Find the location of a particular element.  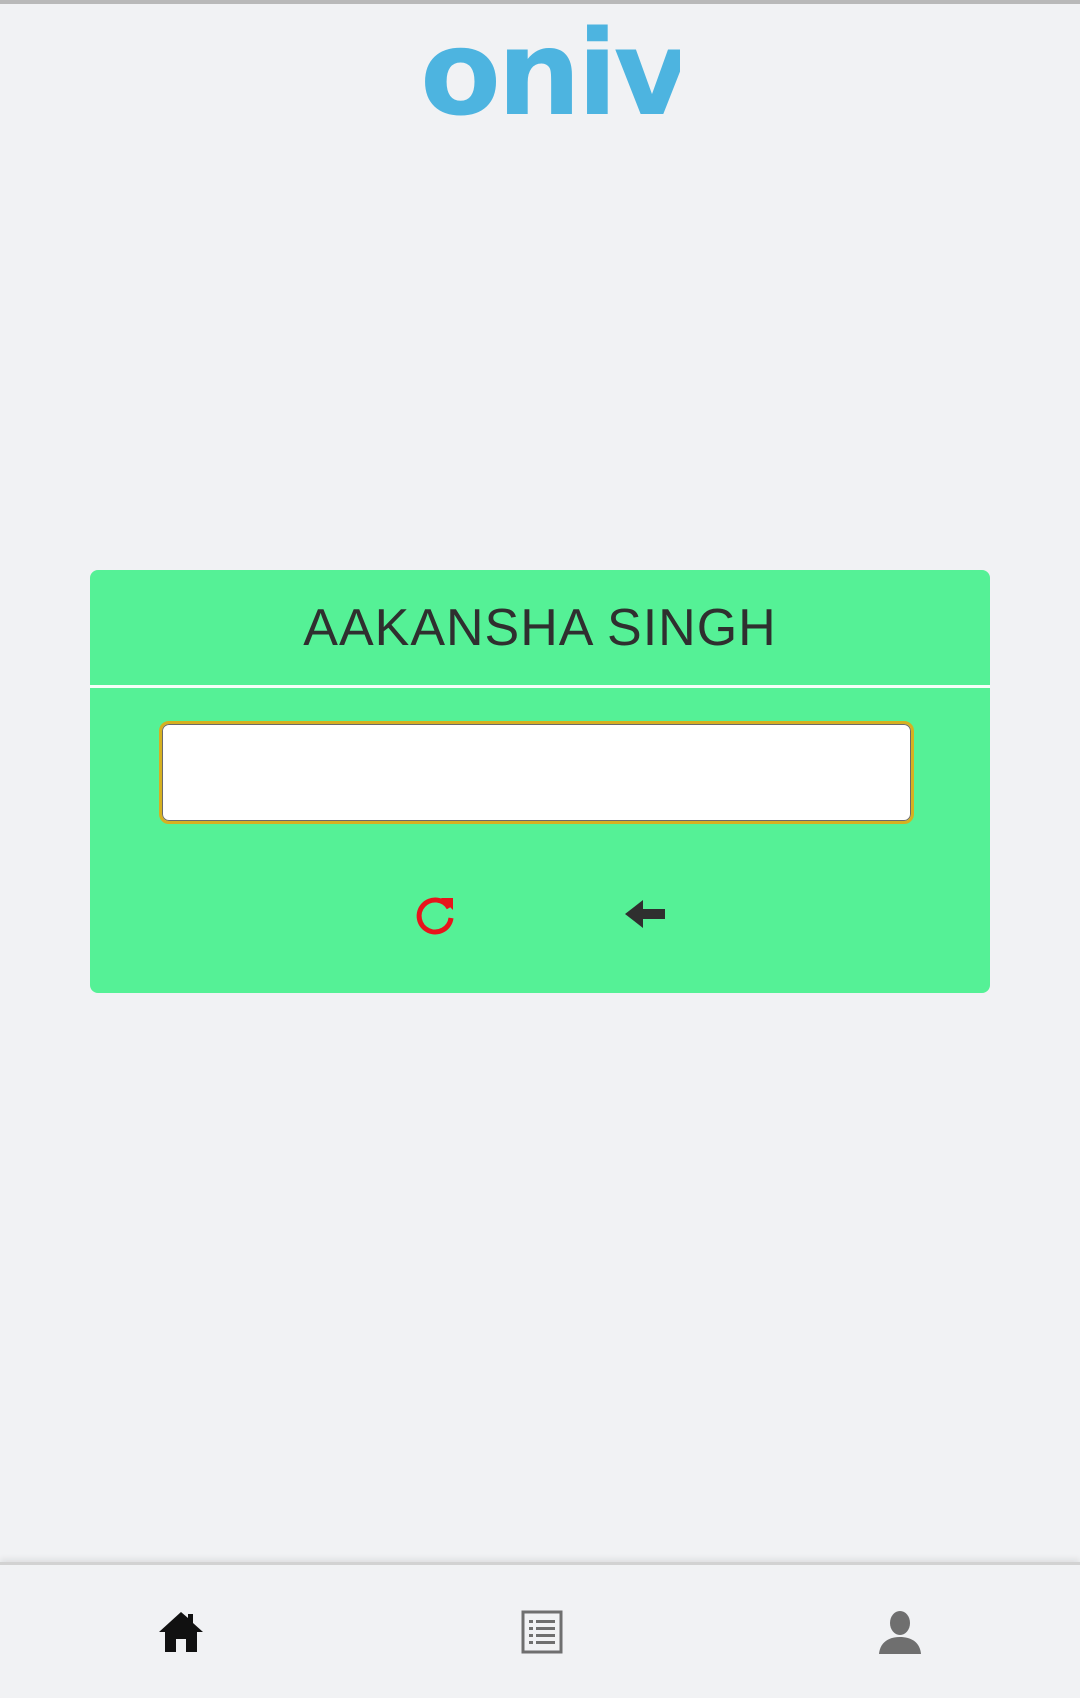

nav-profile is located at coordinates (900, 1631).